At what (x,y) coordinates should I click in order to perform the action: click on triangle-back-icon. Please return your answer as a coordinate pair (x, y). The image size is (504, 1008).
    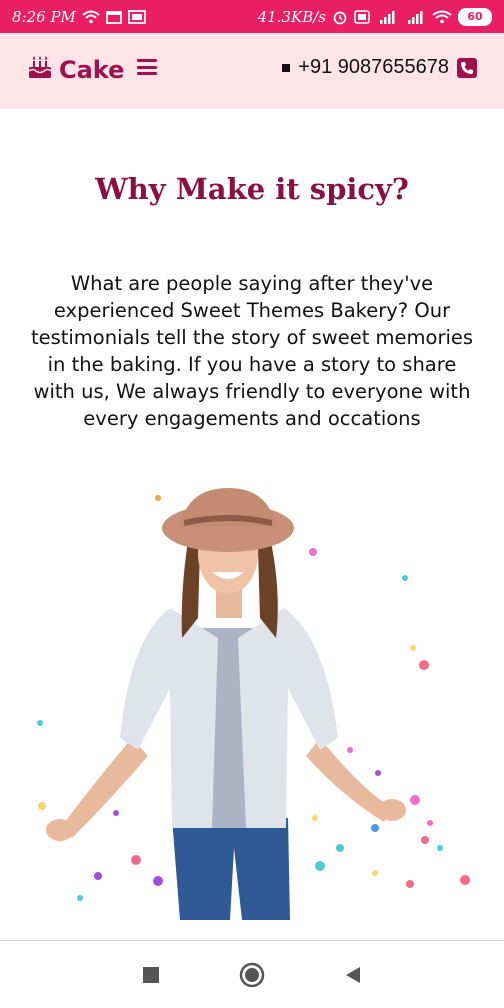
    Looking at the image, I should click on (353, 975).